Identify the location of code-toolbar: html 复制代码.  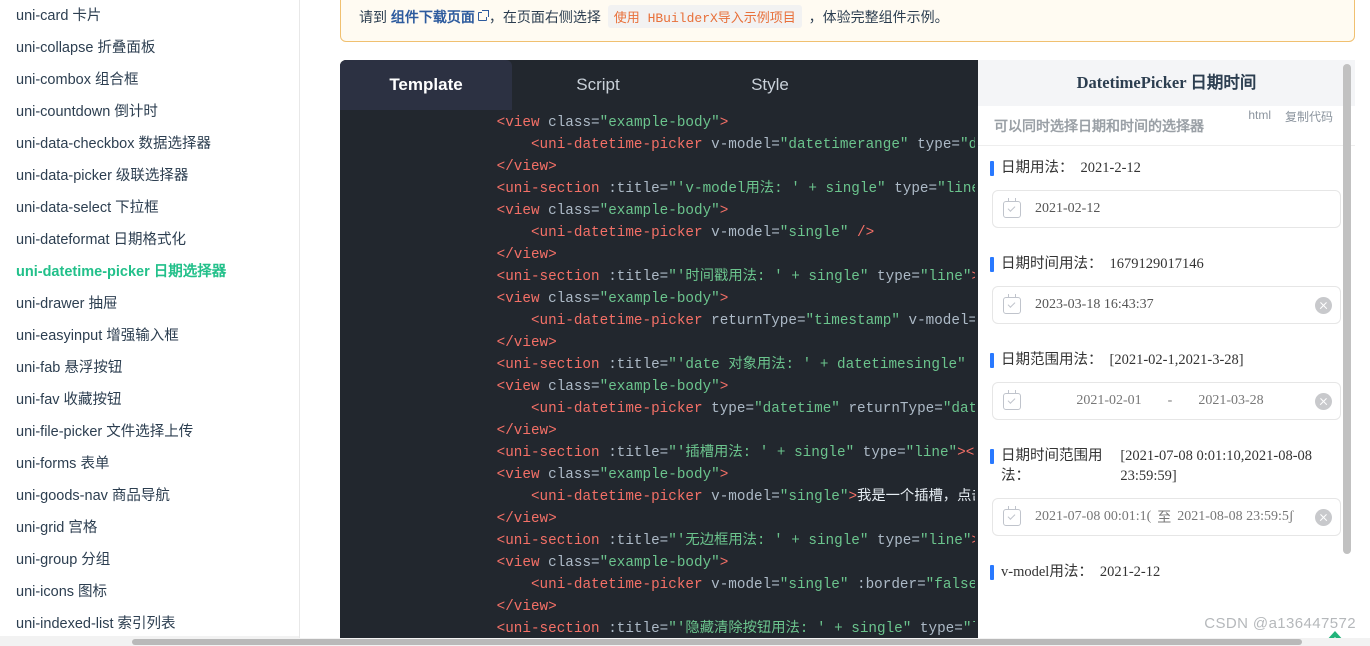
(1290, 116).